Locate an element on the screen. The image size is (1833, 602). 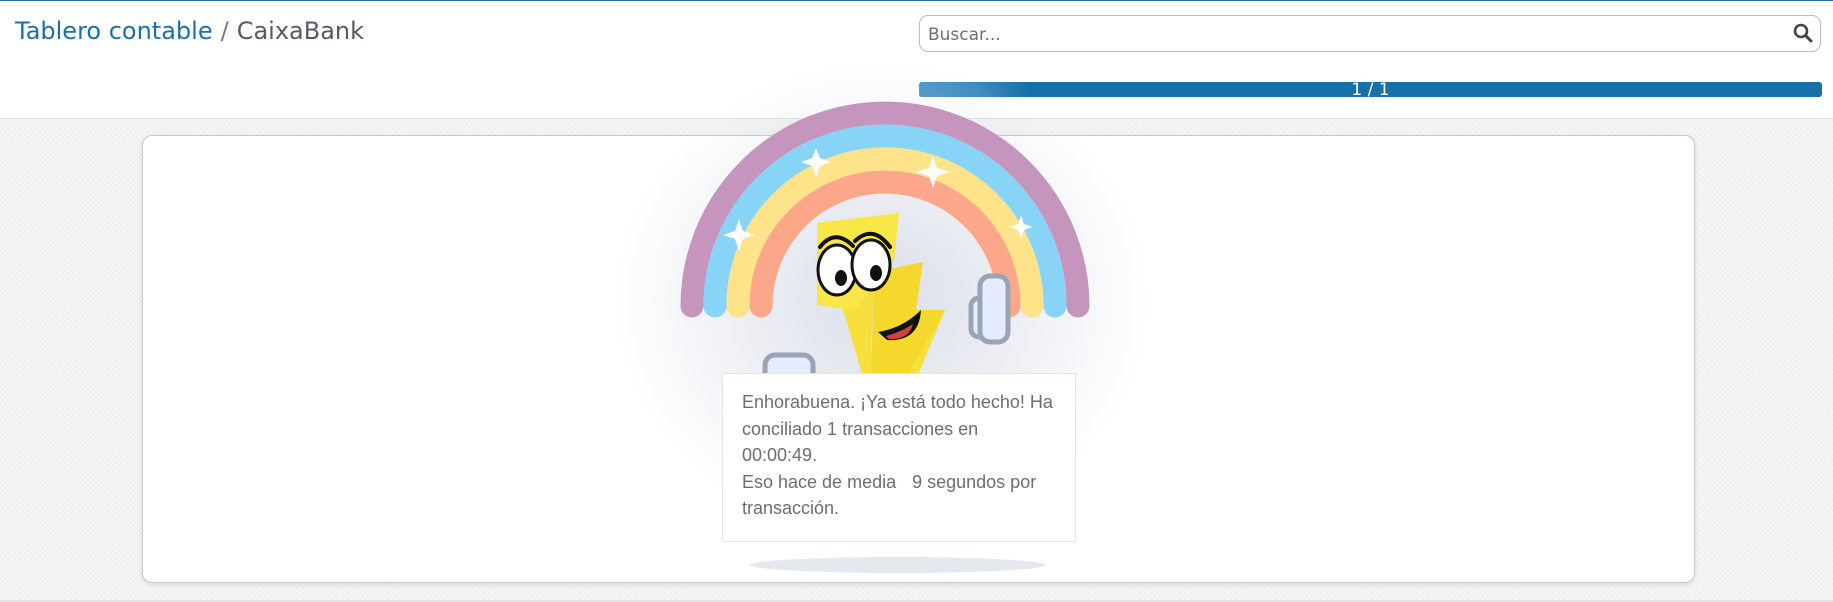
breadcrumb-link-tablero-contable: Tablero contable is located at coordinates (114, 31).